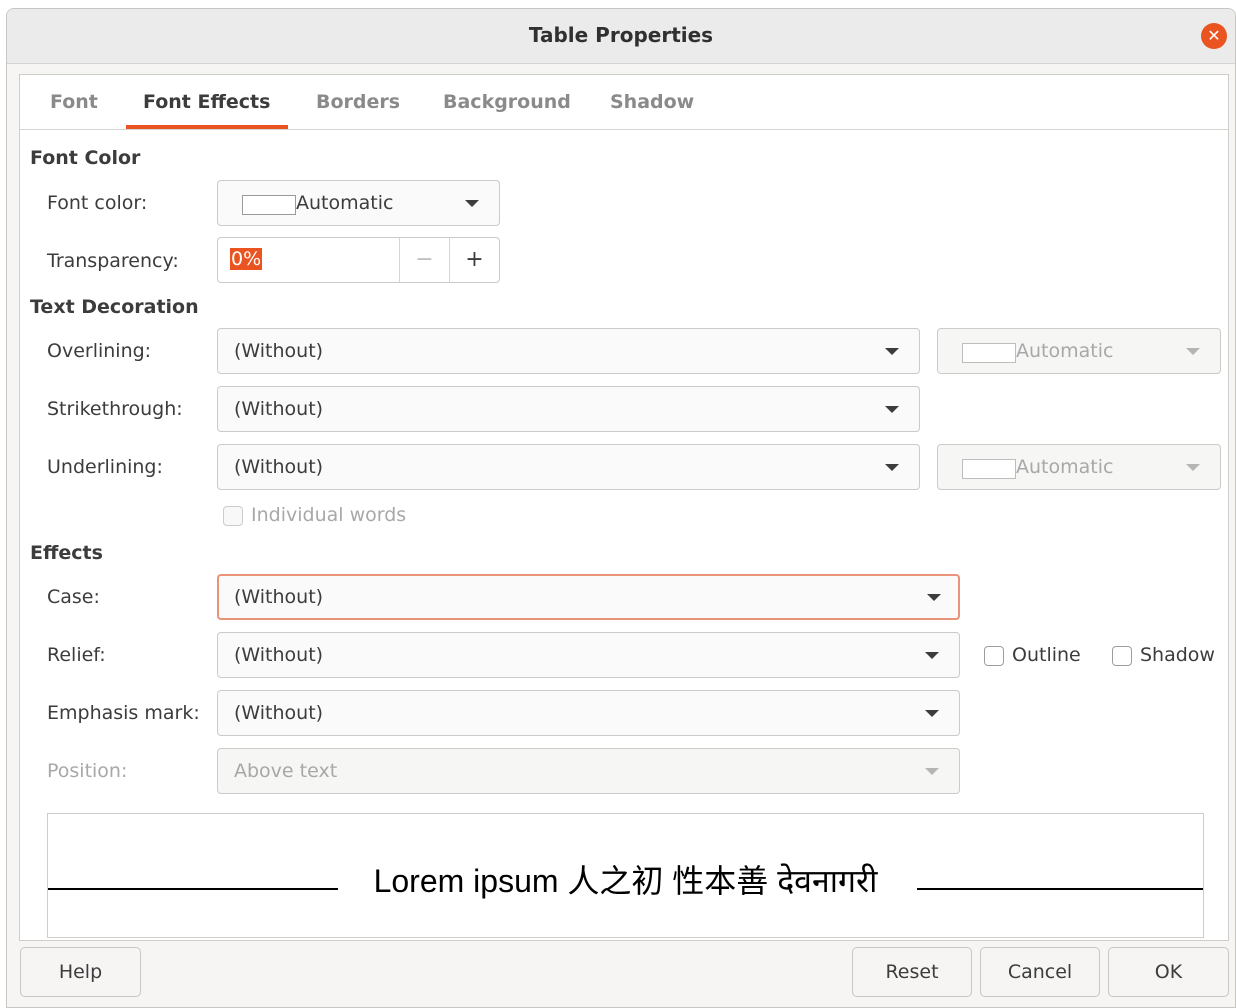  I want to click on underline-color-dropdown: Automatic, so click(1079, 467).